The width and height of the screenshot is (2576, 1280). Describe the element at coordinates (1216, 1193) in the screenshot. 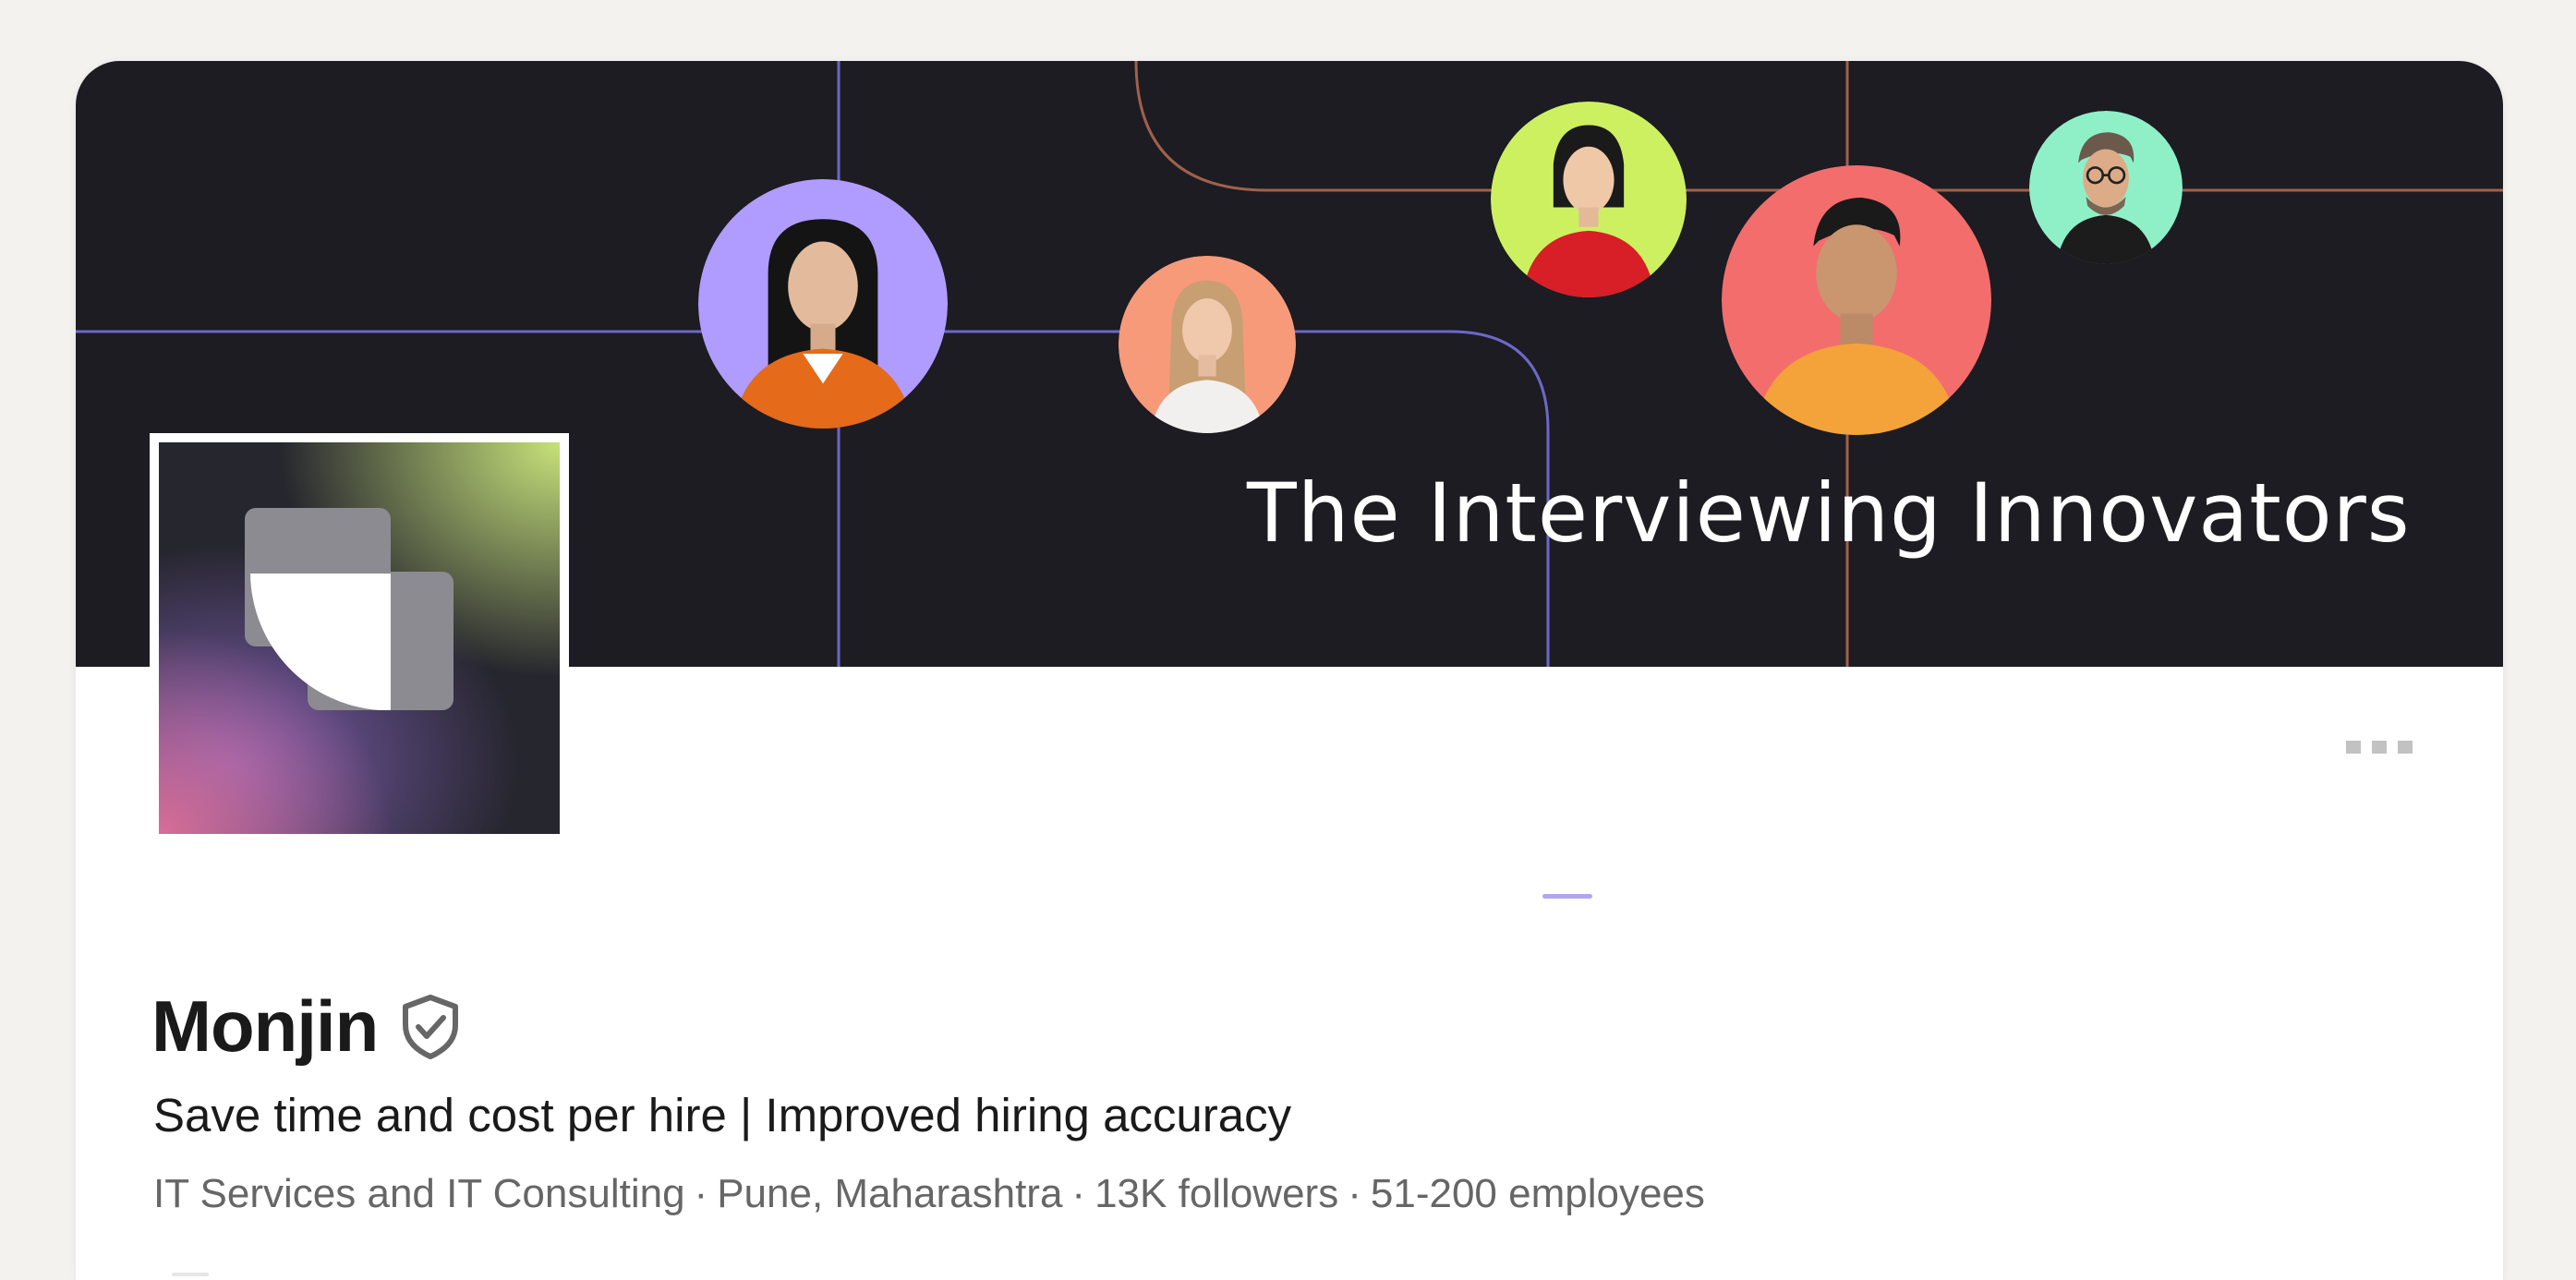

I see `company-followers: 13K followers` at that location.